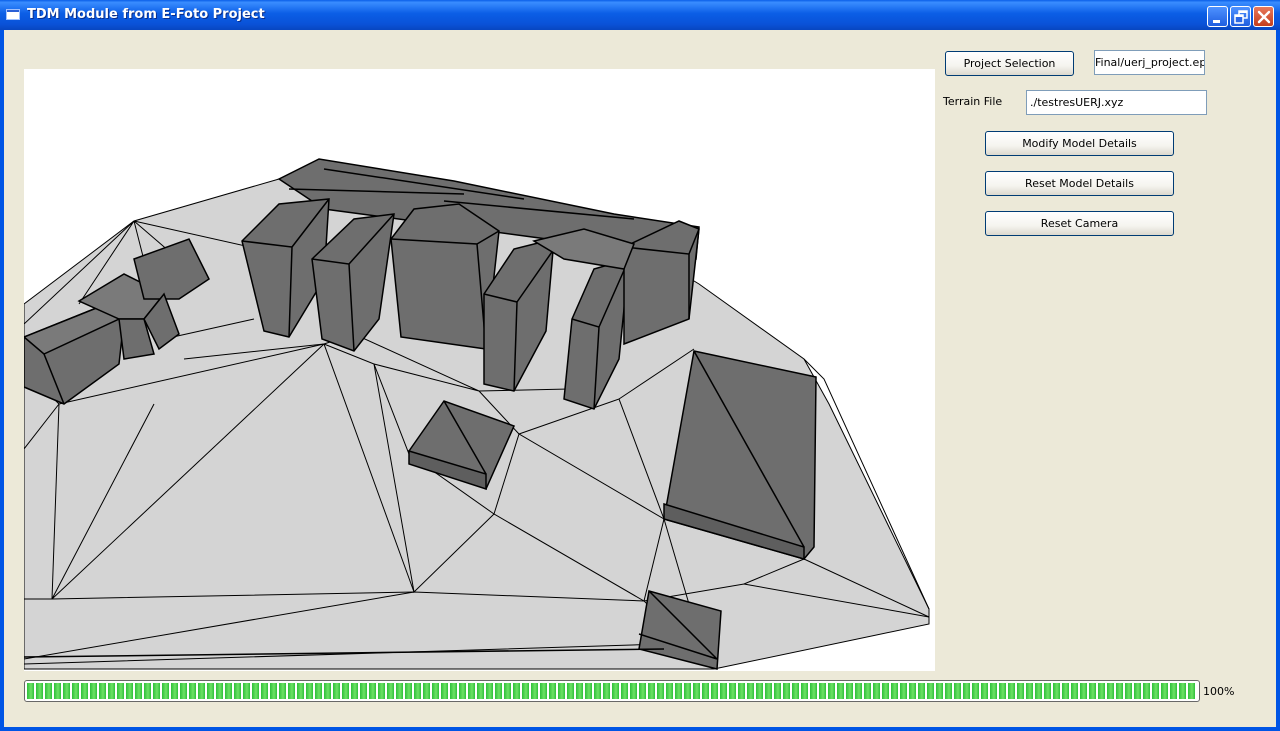 The width and height of the screenshot is (1280, 731). I want to click on app-icon, so click(13, 14).